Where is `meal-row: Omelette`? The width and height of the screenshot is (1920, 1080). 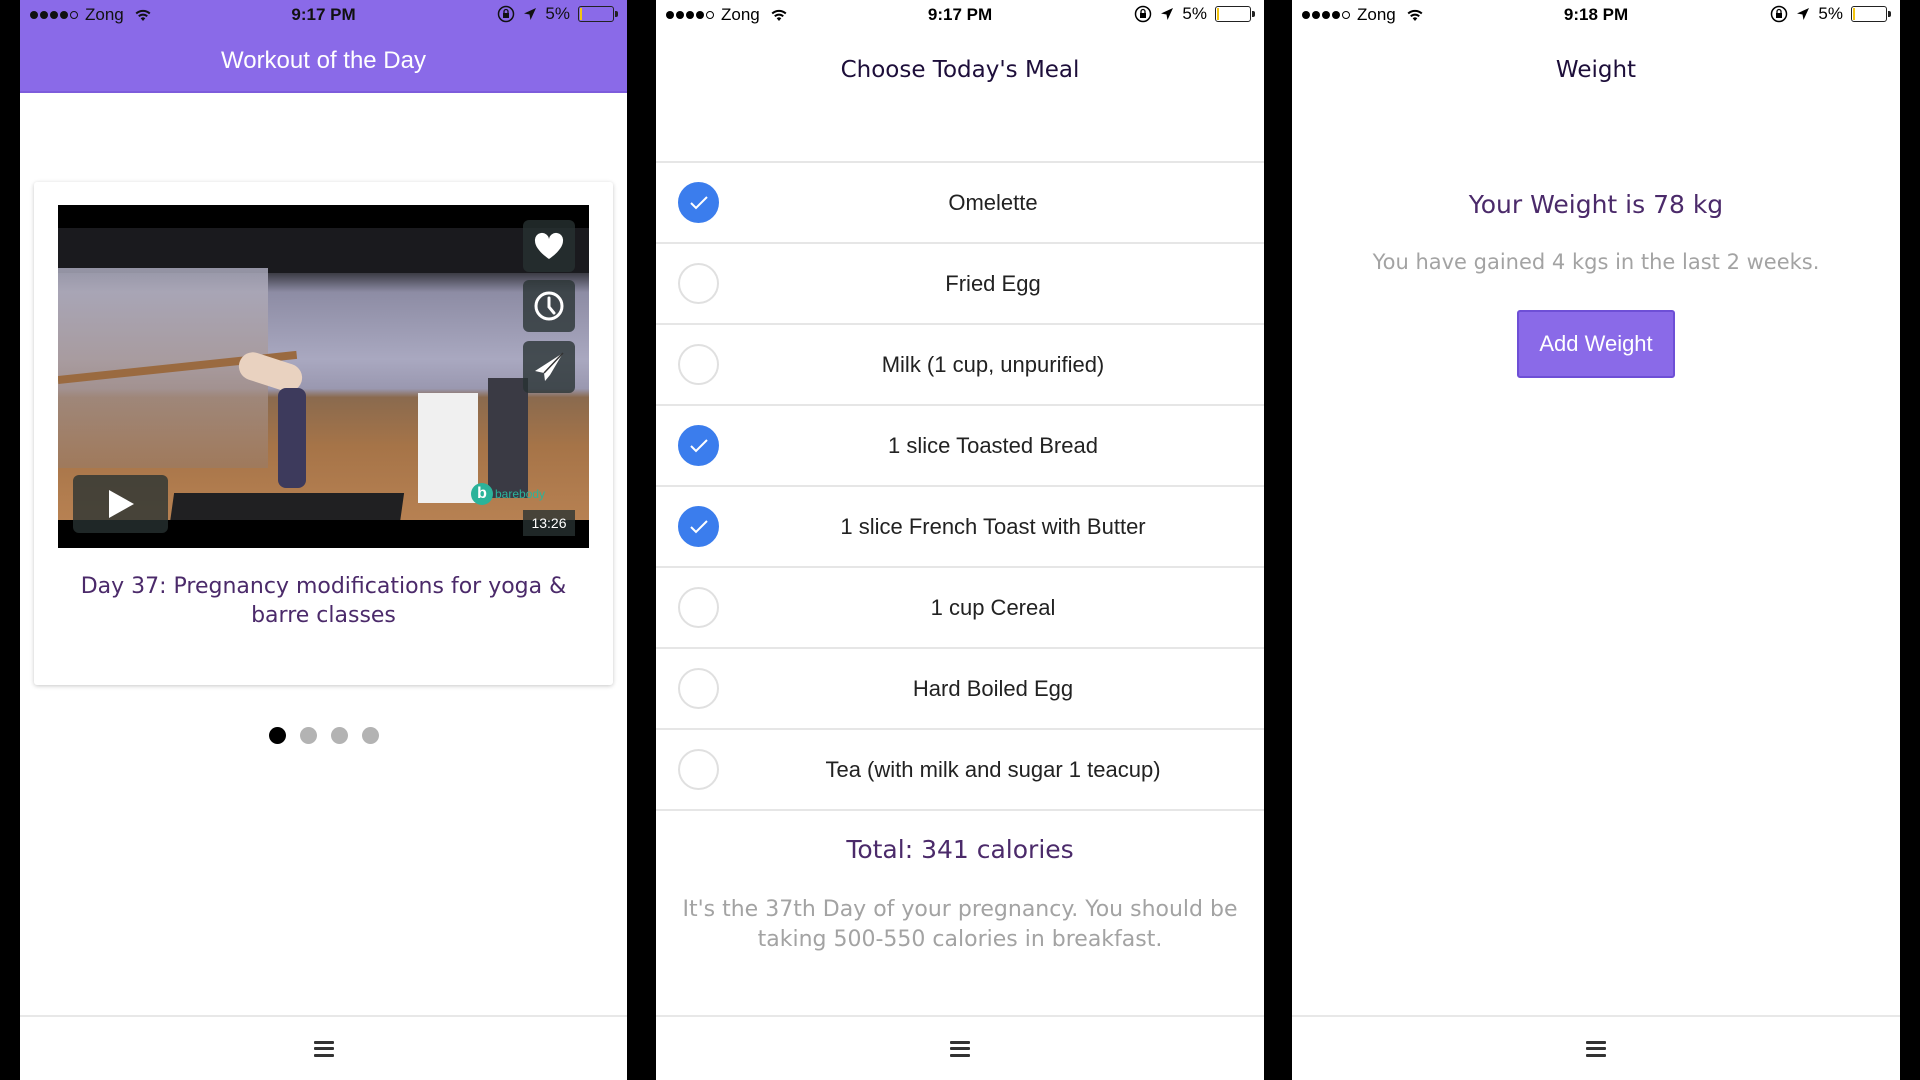
meal-row: Omelette is located at coordinates (960, 203).